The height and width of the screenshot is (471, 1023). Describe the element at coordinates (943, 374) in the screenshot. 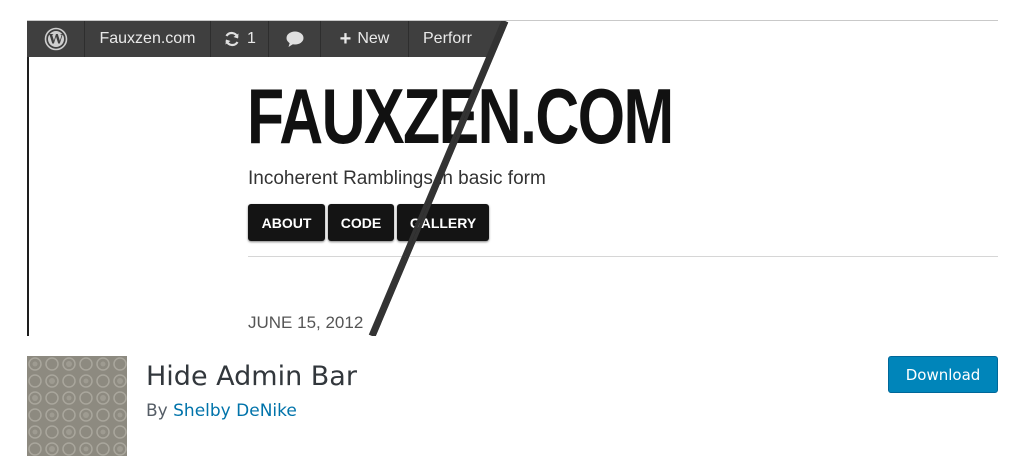

I see `download-button: Download` at that location.